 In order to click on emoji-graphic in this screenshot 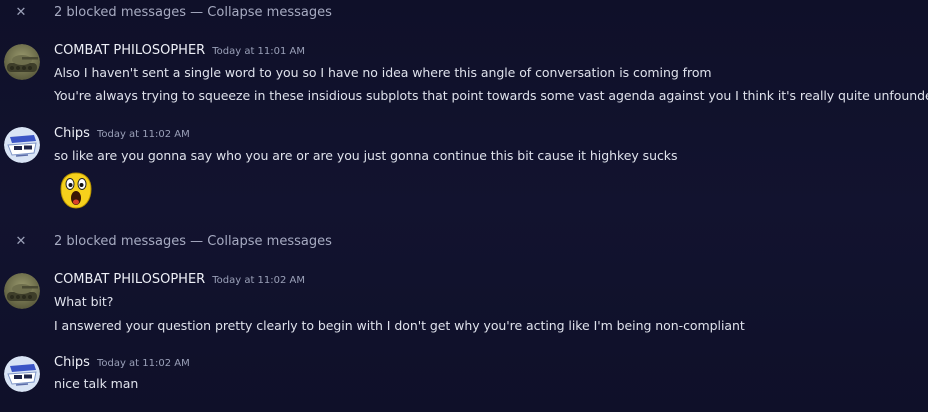, I will do `click(76, 190)`.